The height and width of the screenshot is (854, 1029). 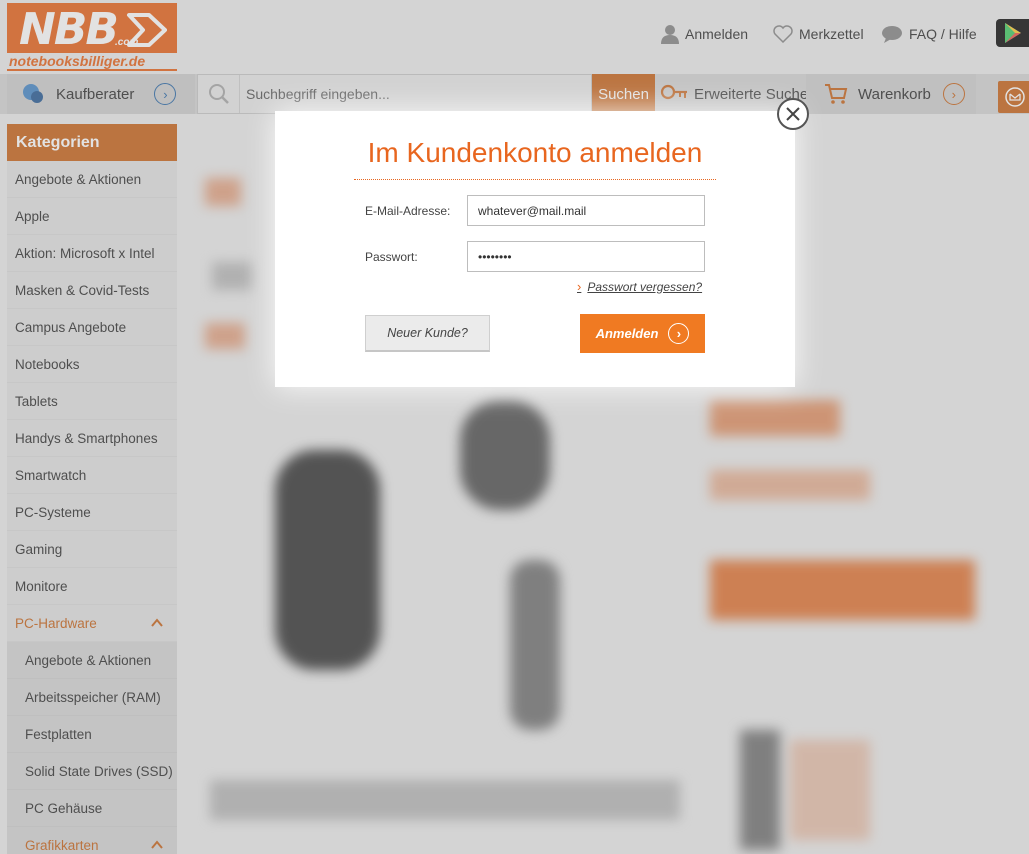 I want to click on forgot-password-link: › Passwort vergessen?, so click(x=639, y=286).